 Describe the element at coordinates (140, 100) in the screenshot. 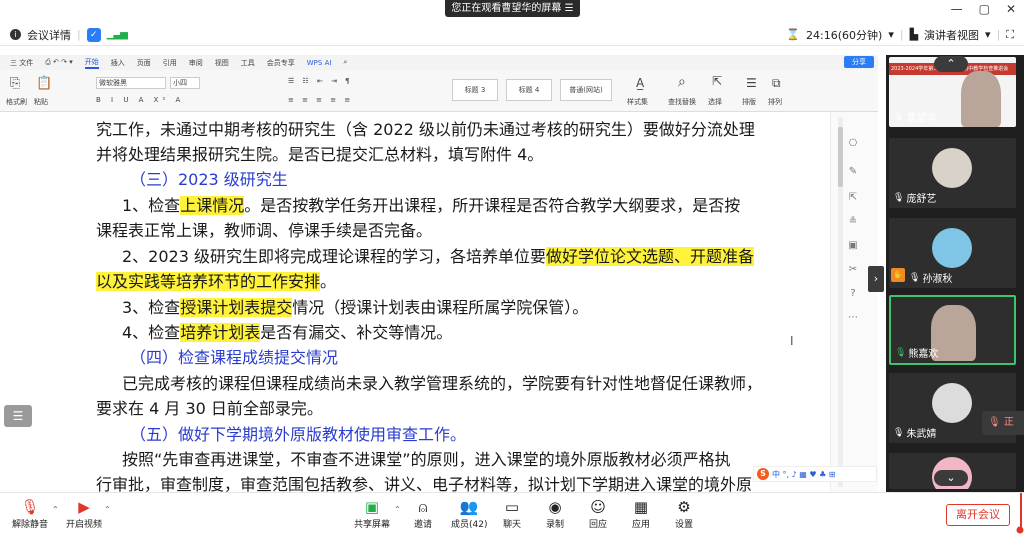

I see `text-format-buttons: B I U A X² A` at that location.